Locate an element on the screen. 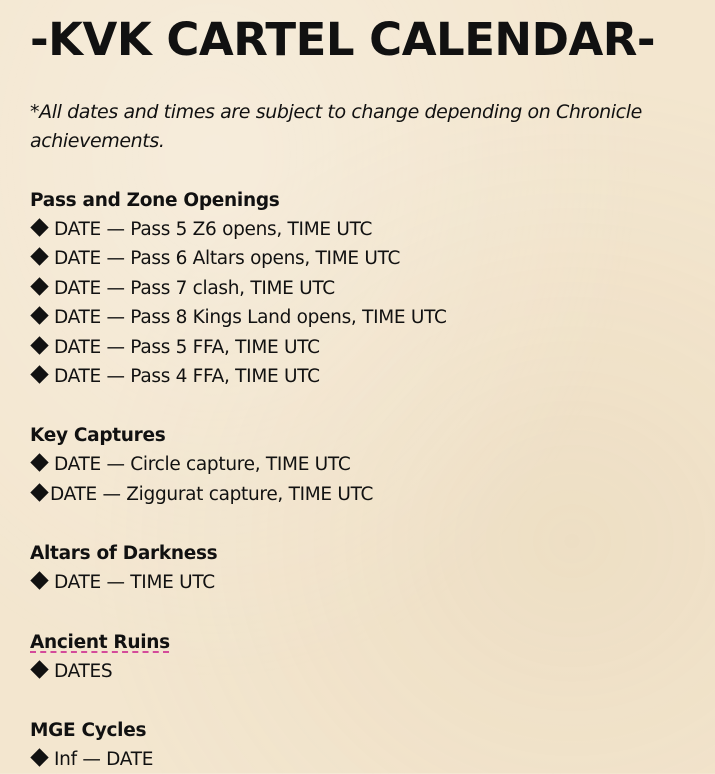 The width and height of the screenshot is (715, 774). list-item-text: DATE — Circle capture, TIME UTC is located at coordinates (202, 465).